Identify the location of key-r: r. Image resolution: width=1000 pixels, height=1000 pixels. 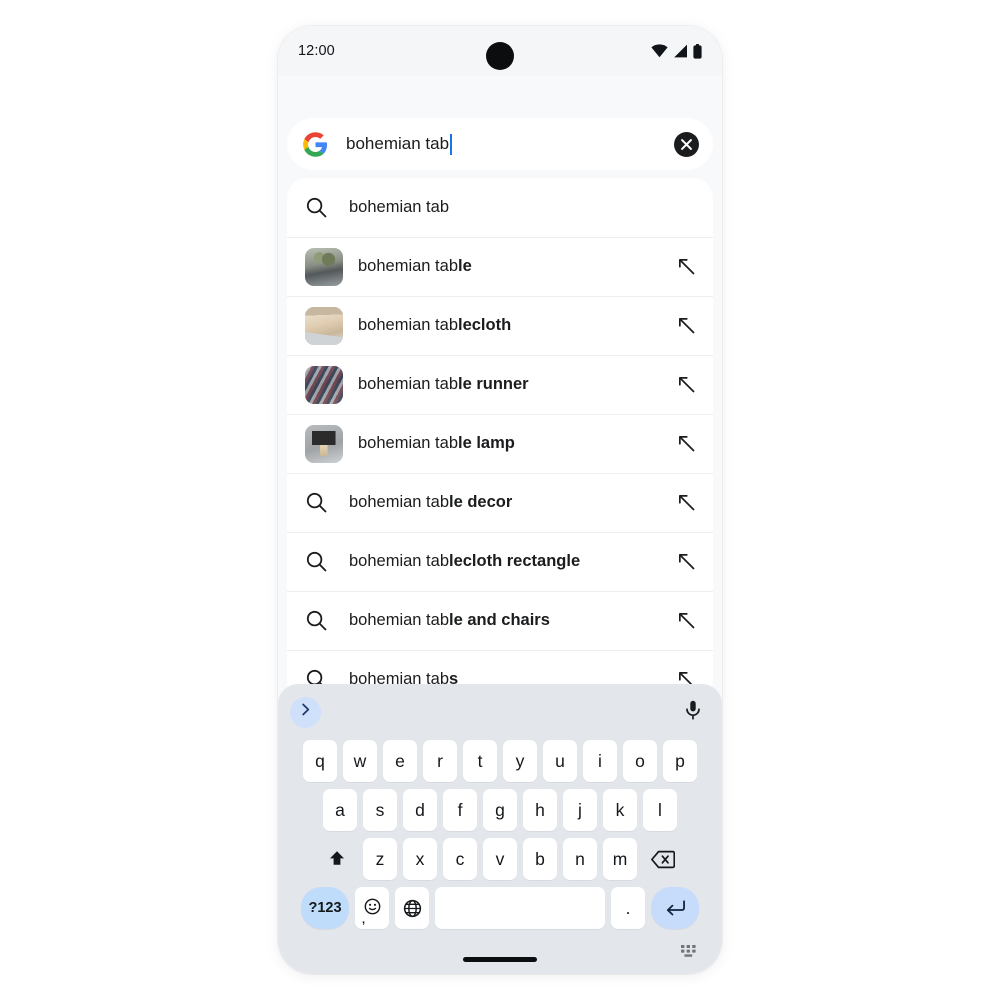
(440, 761).